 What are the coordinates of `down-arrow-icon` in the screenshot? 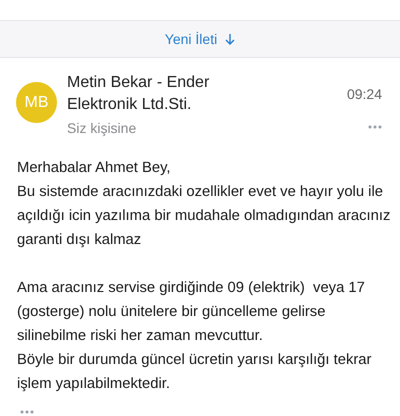 It's located at (230, 39).